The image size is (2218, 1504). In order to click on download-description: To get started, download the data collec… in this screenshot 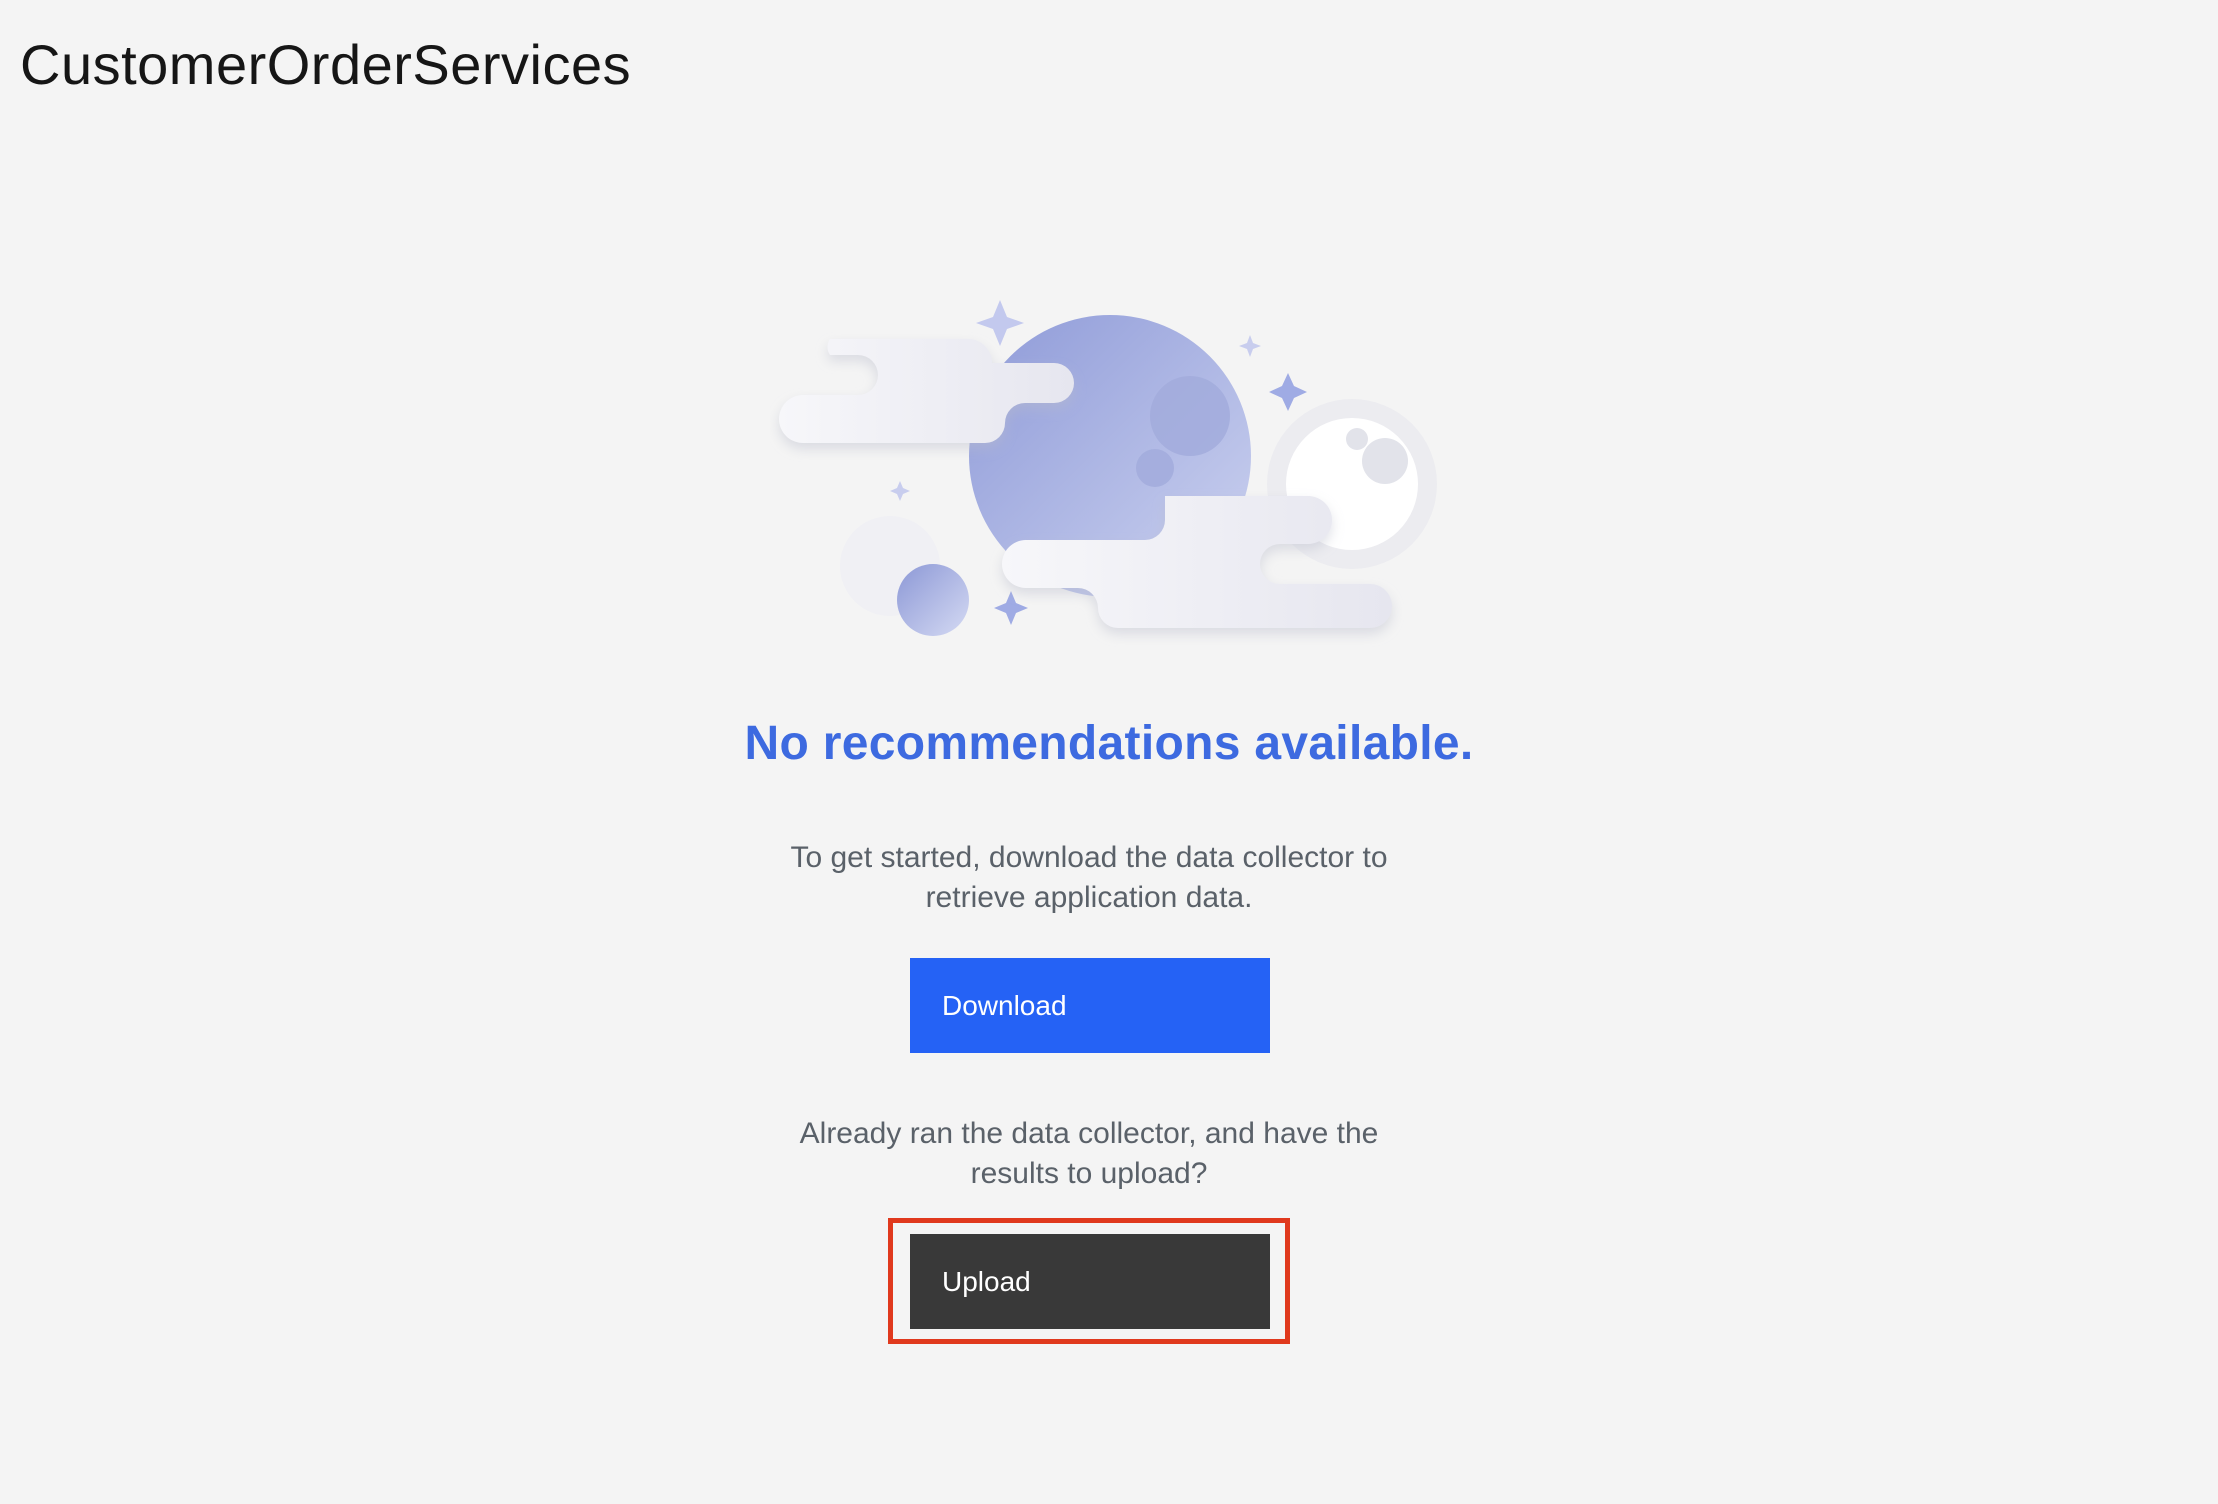, I will do `click(1089, 877)`.